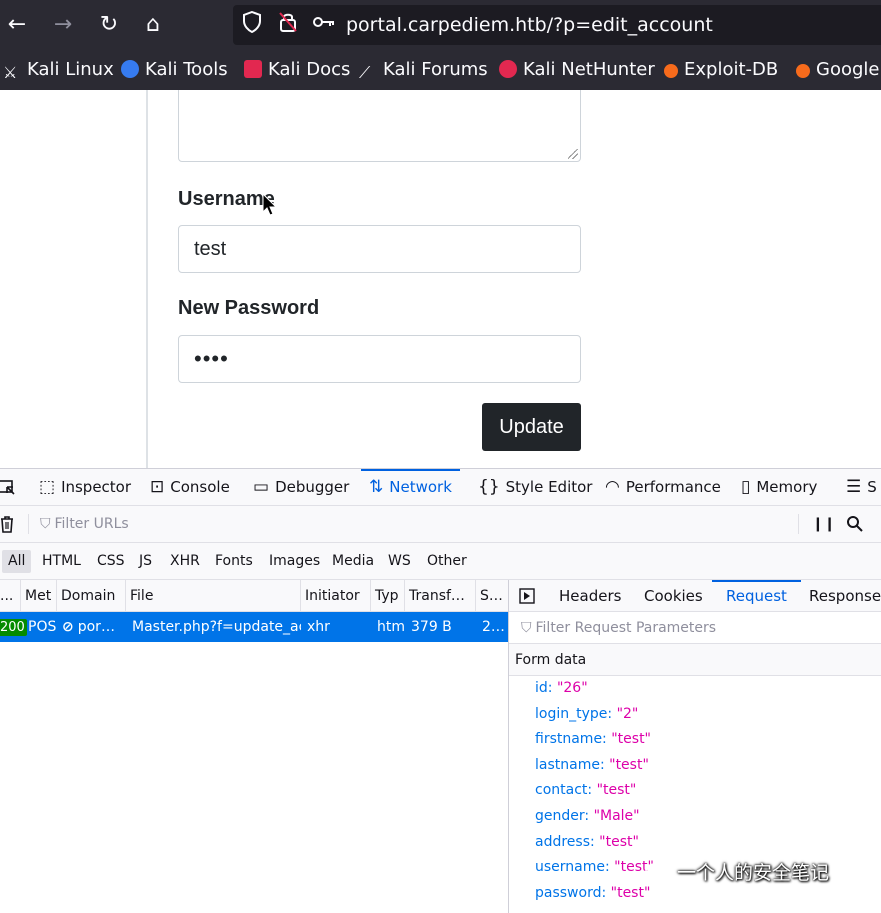 The height and width of the screenshot is (913, 881). What do you see at coordinates (854, 487) in the screenshot?
I see `storage-icon: ☰` at bounding box center [854, 487].